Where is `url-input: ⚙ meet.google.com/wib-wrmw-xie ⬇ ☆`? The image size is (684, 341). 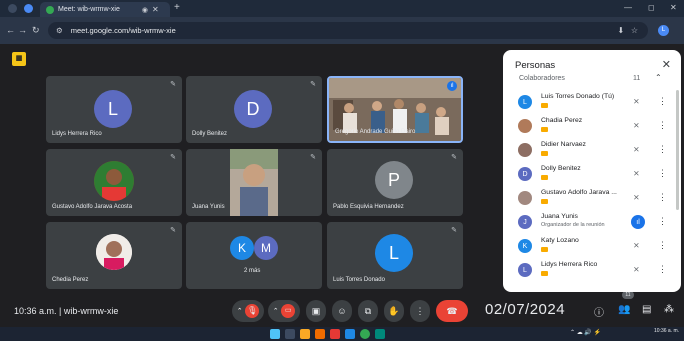 url-input: ⚙ meet.google.com/wib-wrmw-xie ⬇ ☆ is located at coordinates (348, 30).